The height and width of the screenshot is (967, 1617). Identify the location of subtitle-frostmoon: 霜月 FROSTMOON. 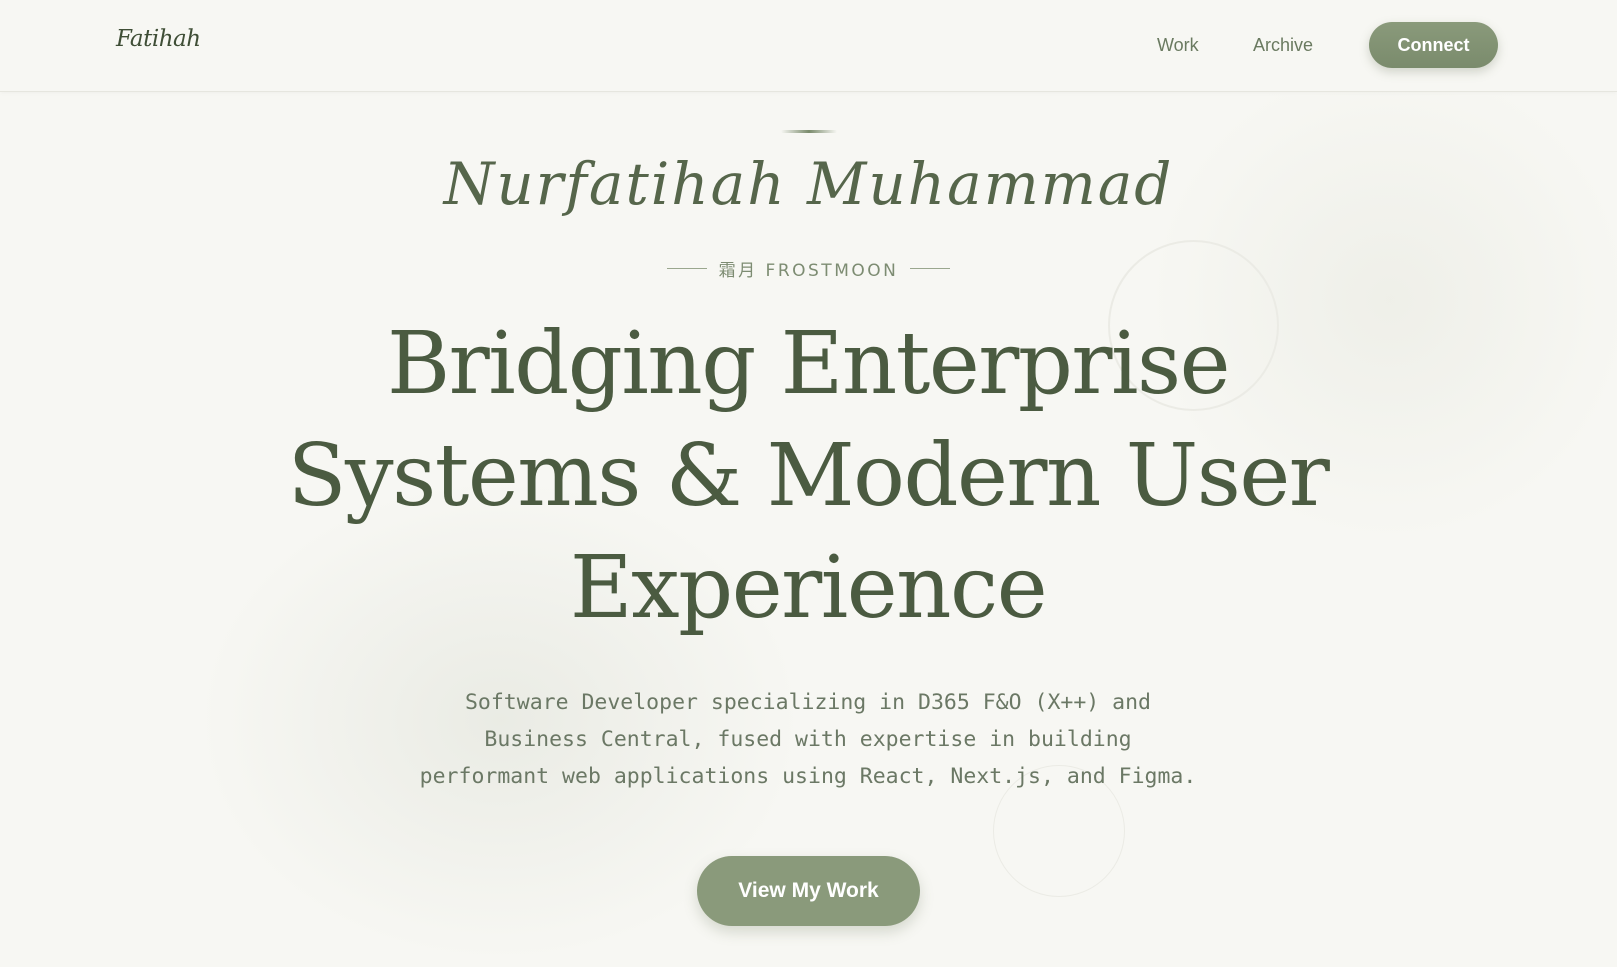
(808, 271).